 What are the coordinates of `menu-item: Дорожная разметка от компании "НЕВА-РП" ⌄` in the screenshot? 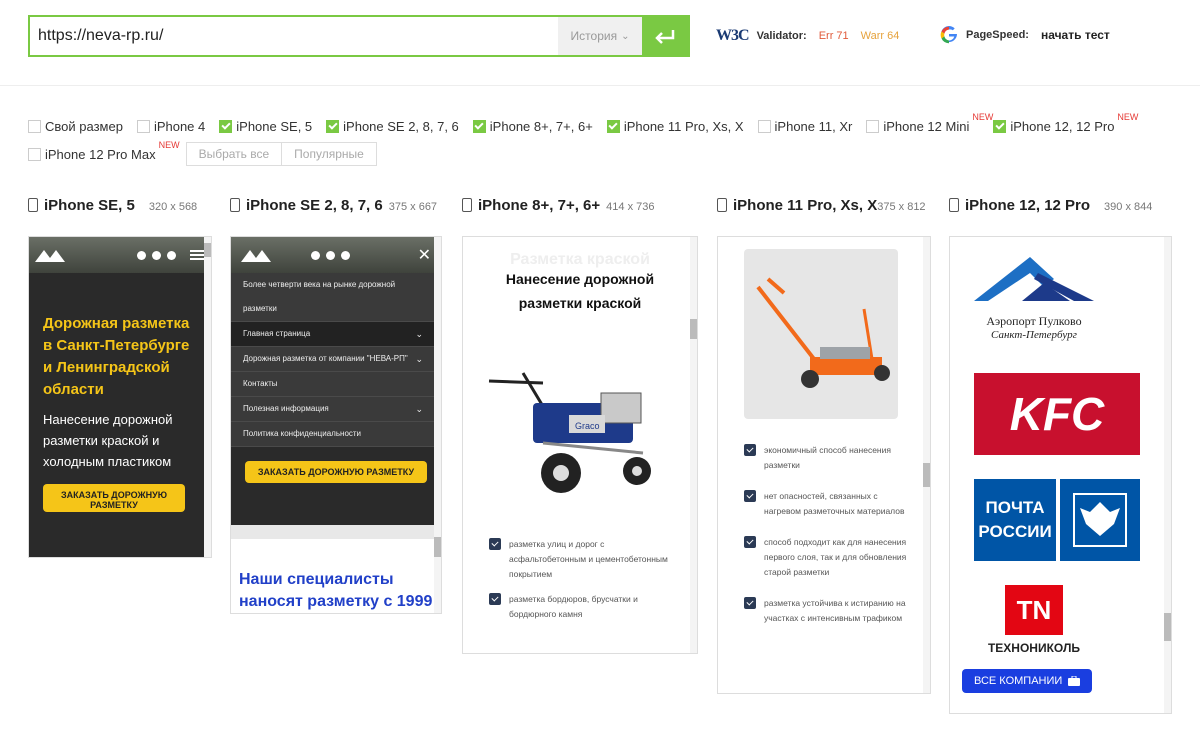 It's located at (336, 359).